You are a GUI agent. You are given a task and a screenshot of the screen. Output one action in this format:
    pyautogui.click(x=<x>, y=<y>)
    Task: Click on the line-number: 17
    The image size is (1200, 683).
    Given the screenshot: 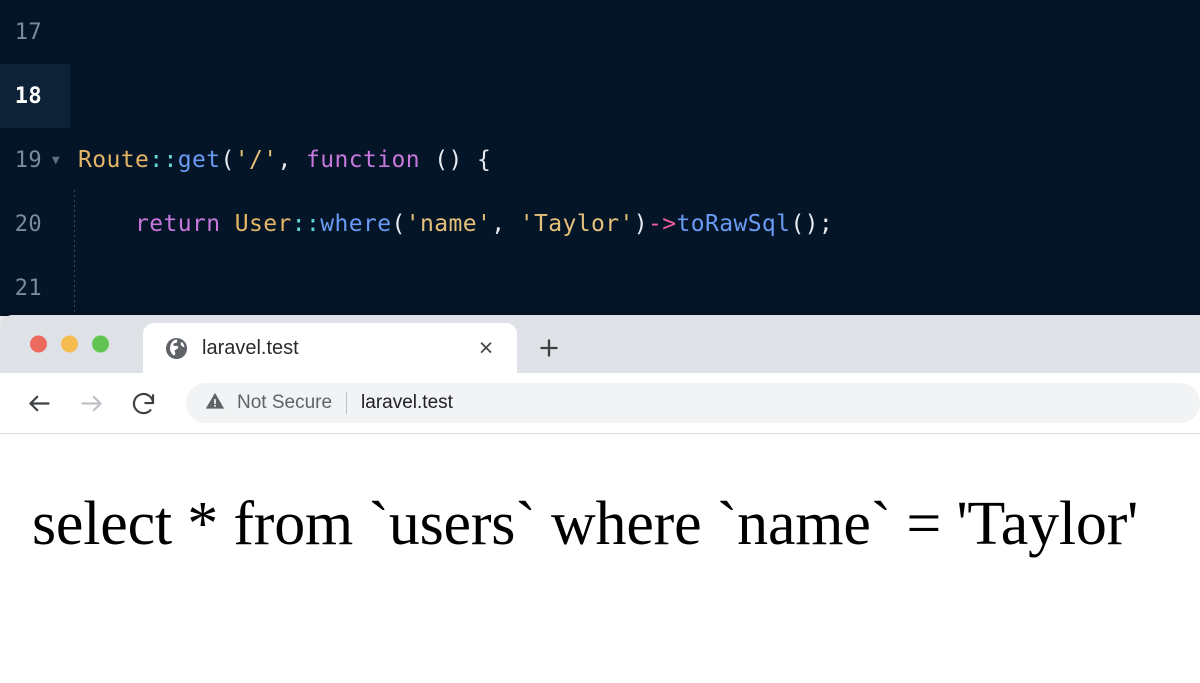 What is the action you would take?
    pyautogui.click(x=28, y=32)
    